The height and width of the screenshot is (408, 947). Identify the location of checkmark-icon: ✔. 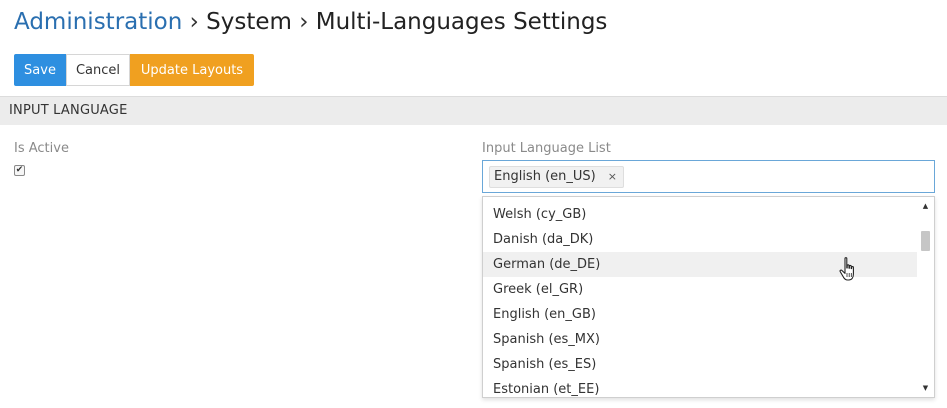
(19, 170).